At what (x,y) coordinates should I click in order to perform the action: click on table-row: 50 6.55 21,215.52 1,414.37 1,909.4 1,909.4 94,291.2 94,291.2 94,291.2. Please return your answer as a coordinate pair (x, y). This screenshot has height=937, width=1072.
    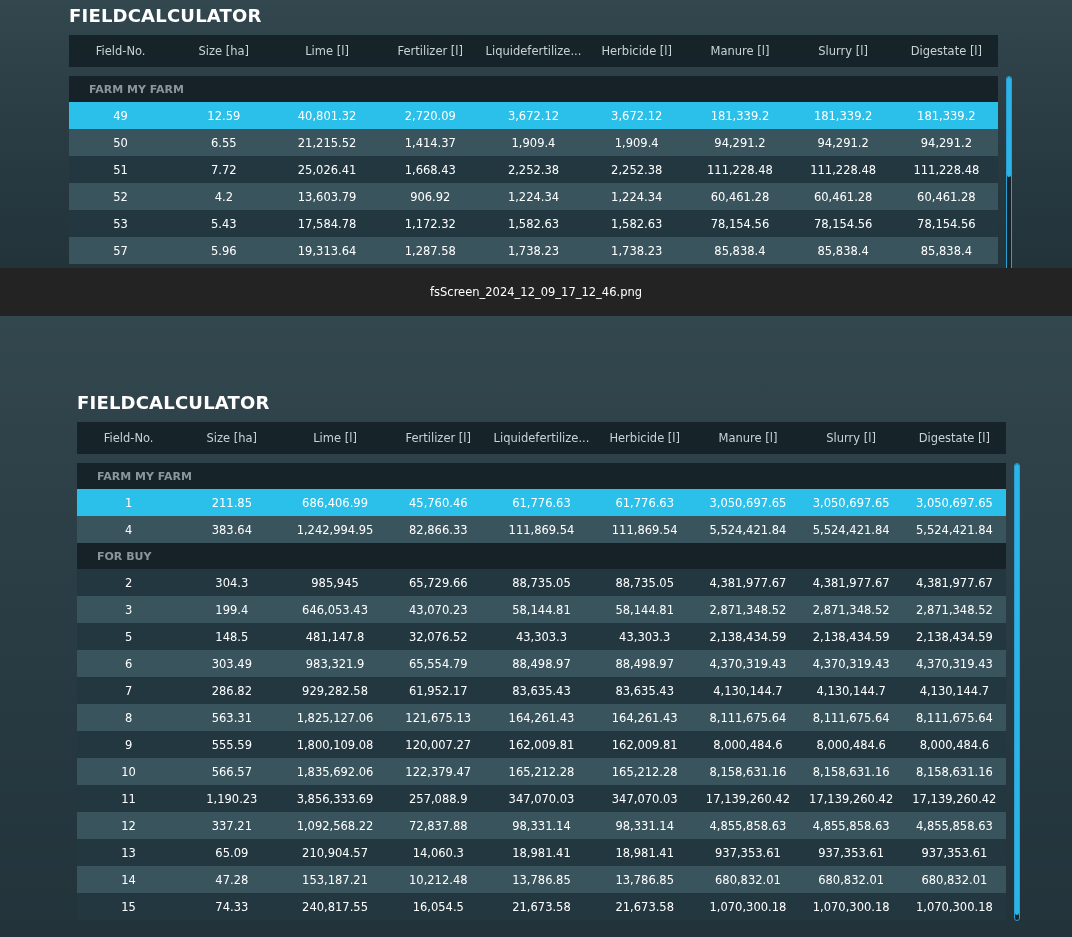
    Looking at the image, I should click on (533, 142).